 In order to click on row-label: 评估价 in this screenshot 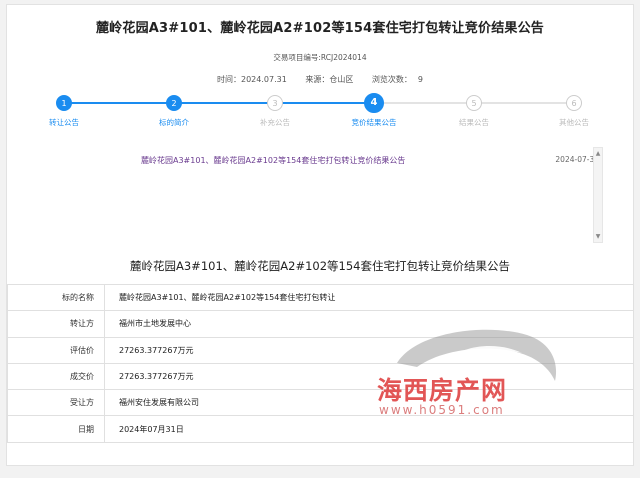, I will do `click(56, 350)`.